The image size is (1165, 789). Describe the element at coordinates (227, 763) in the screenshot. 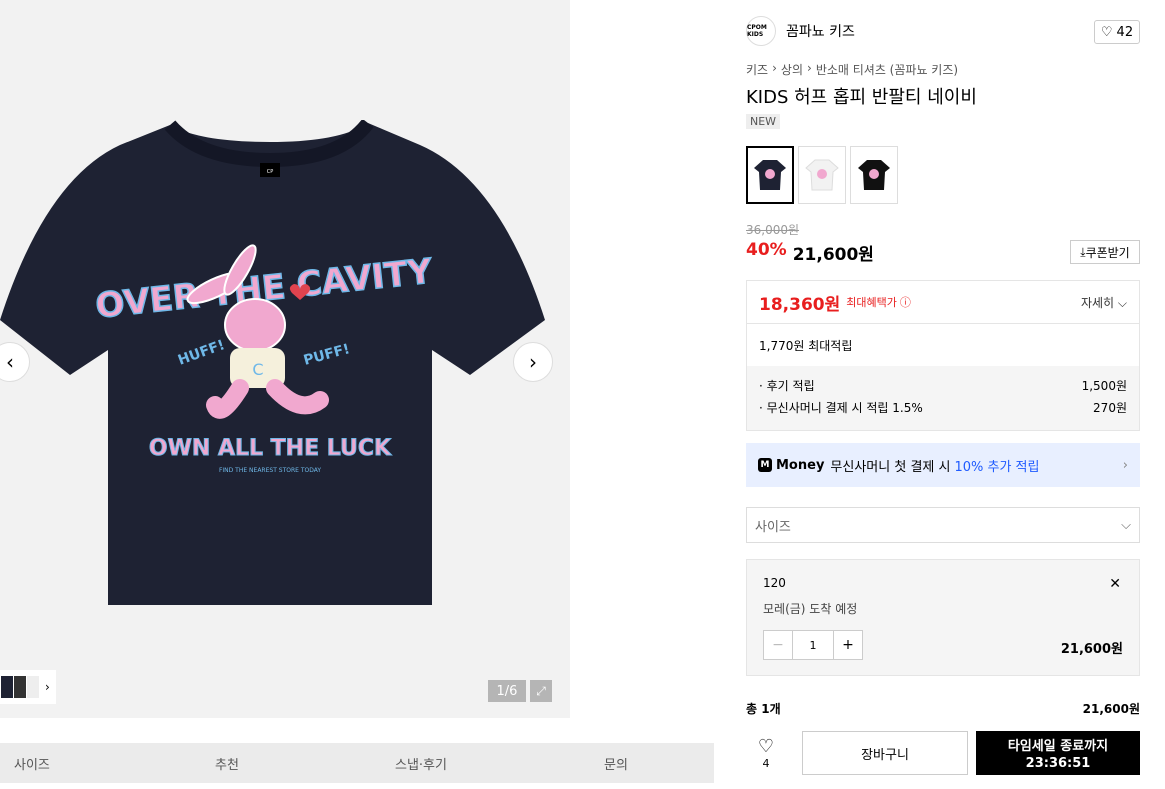

I see `tab-recommend: 추천` at that location.